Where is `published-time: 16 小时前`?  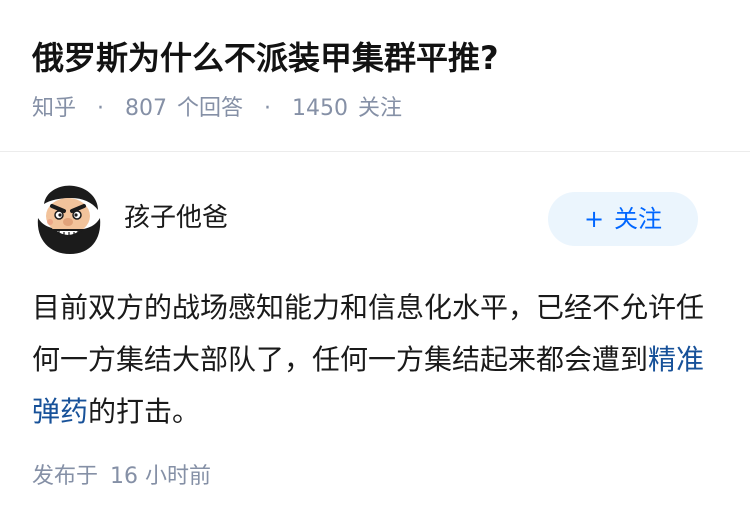 published-time: 16 小时前 is located at coordinates (161, 476).